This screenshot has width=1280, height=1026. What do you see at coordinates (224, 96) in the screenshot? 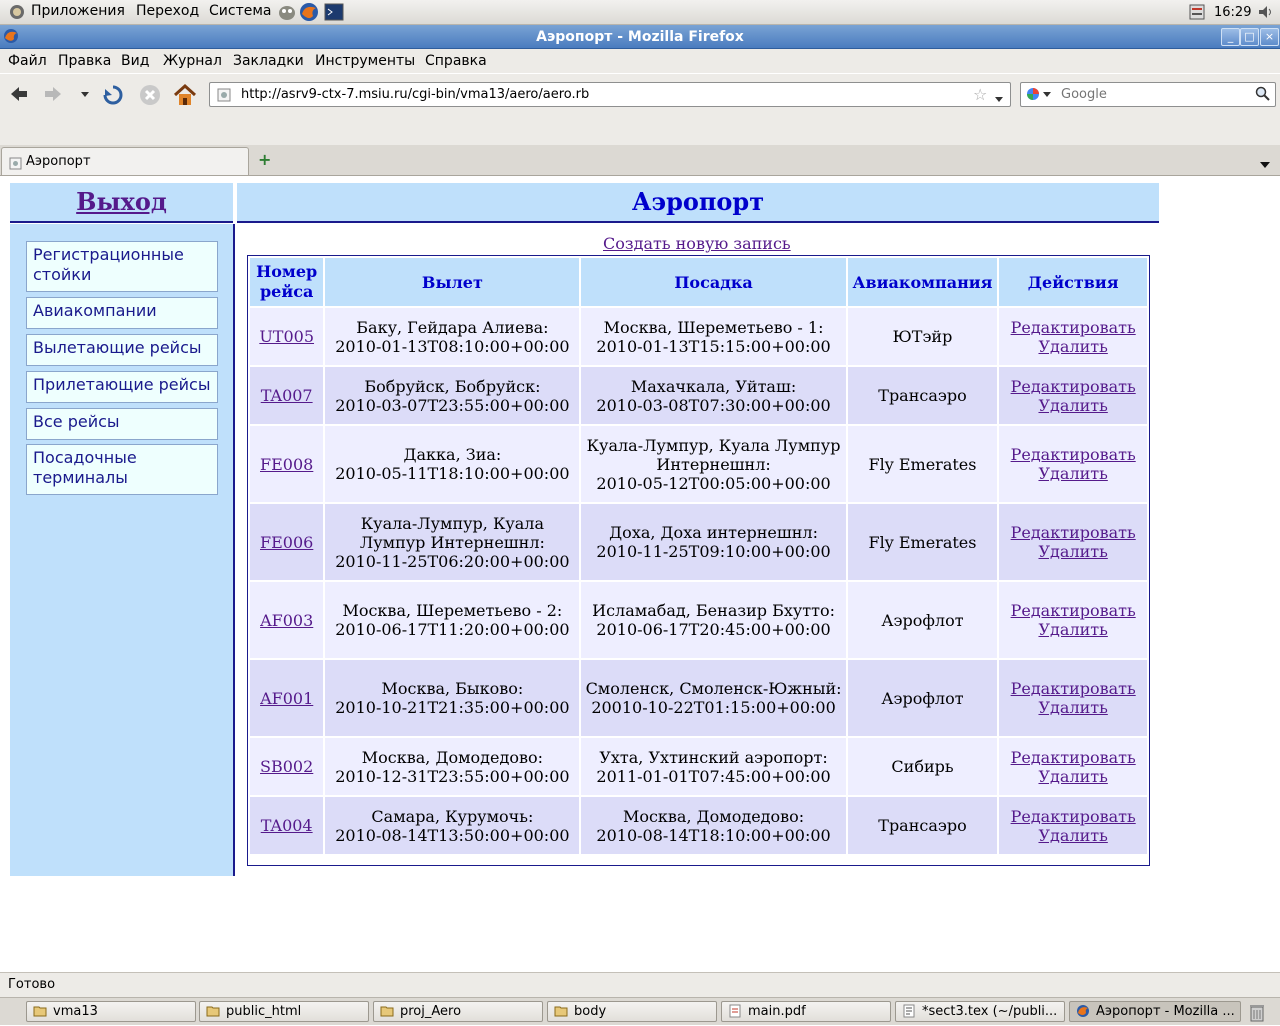
I see `site-identity-icon` at bounding box center [224, 96].